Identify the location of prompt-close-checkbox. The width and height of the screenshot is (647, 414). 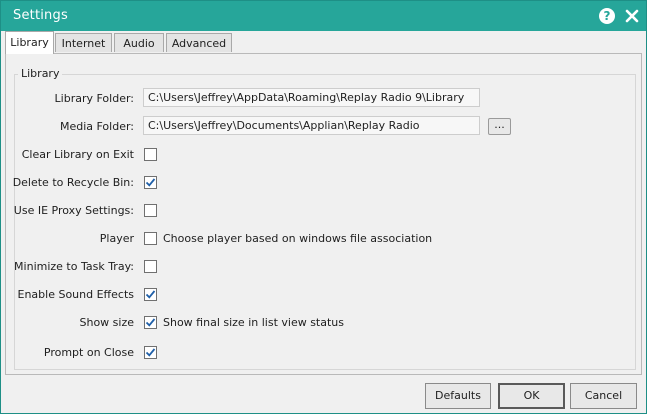
(150, 352).